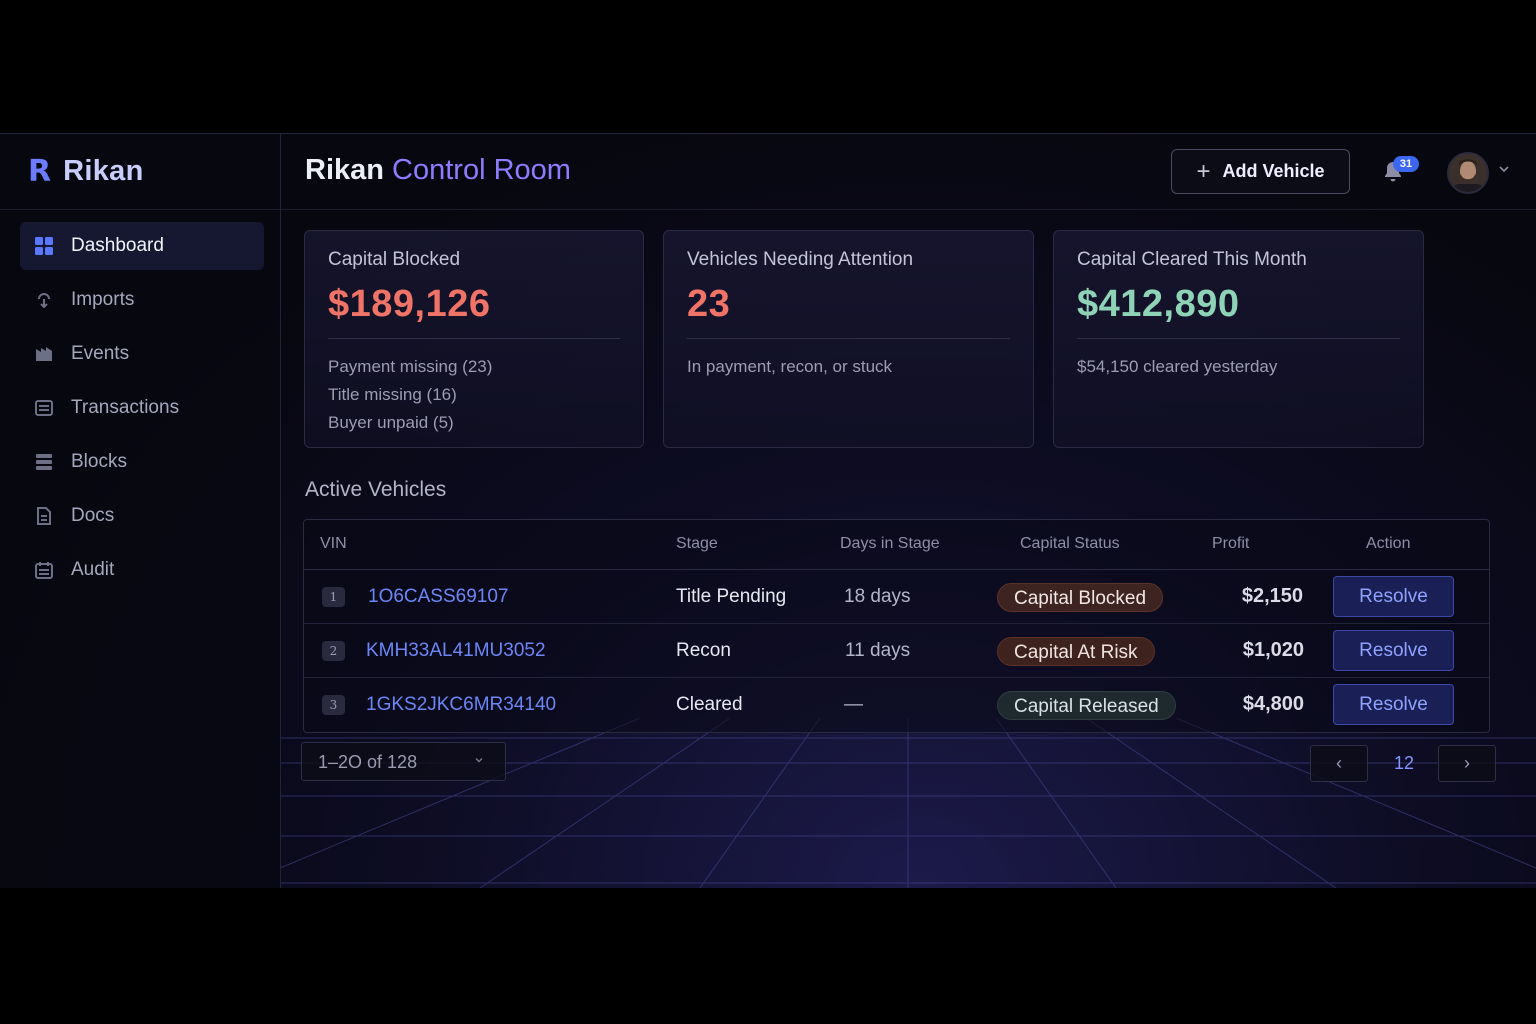 The height and width of the screenshot is (1024, 1536). I want to click on row-index: 3, so click(333, 705).